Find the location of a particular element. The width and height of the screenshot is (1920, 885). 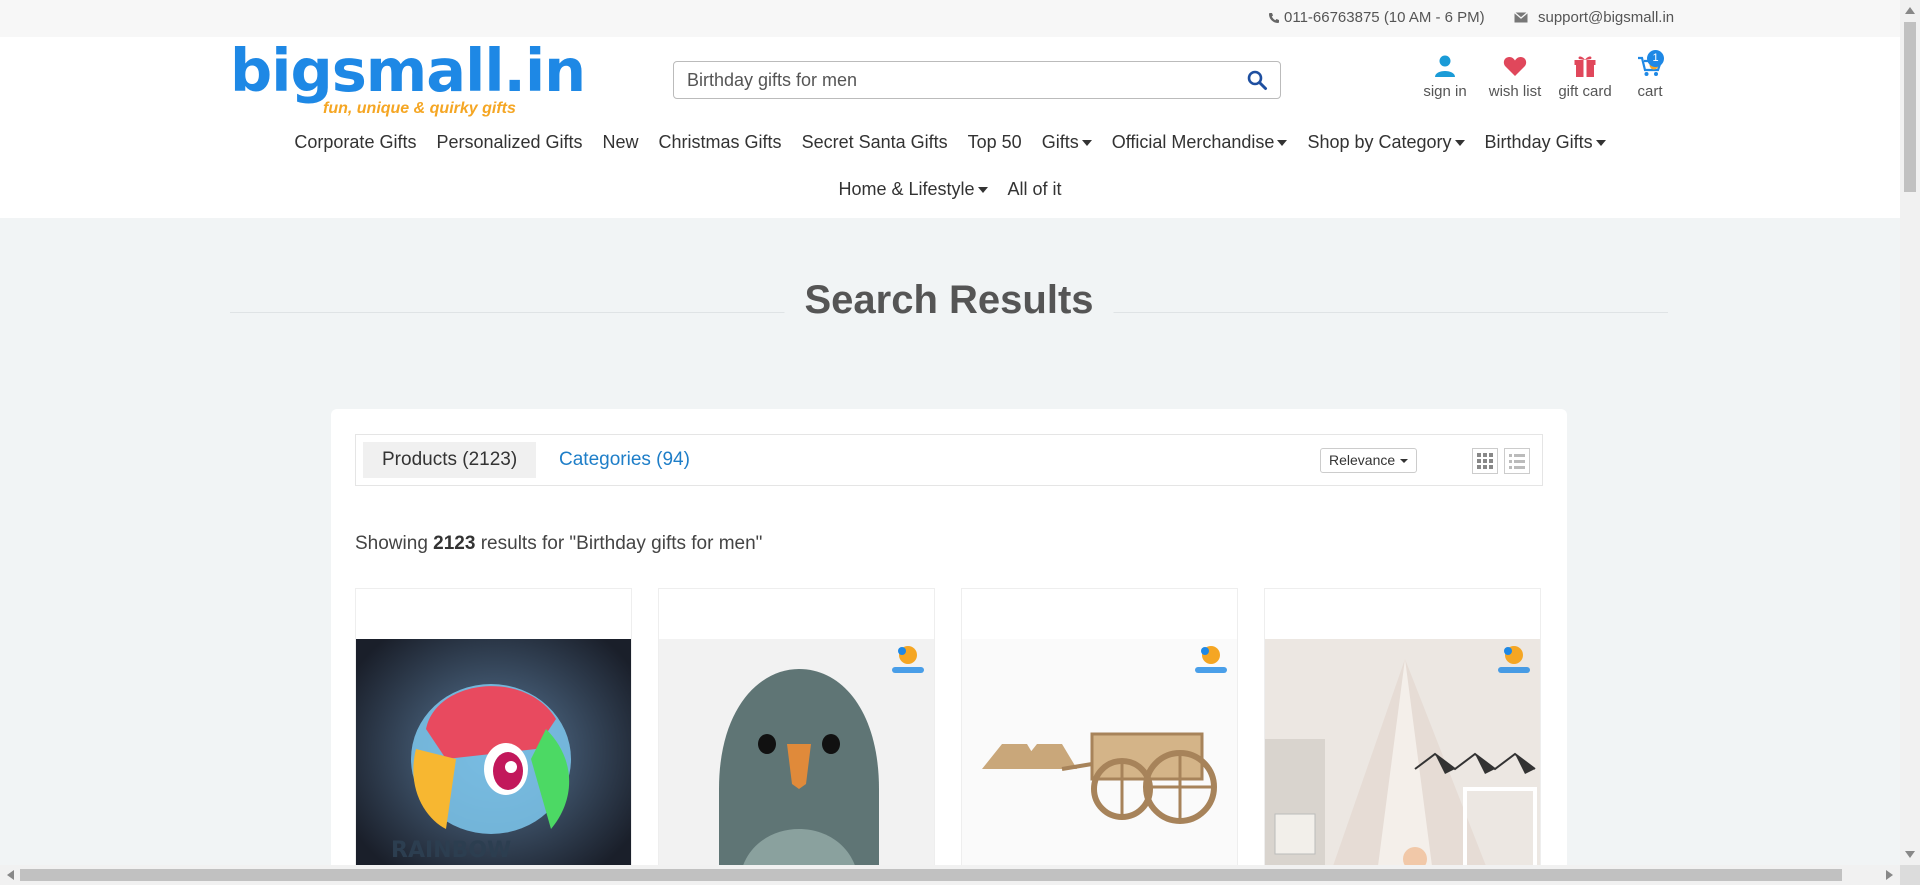

cart-label: cart is located at coordinates (1650, 91).